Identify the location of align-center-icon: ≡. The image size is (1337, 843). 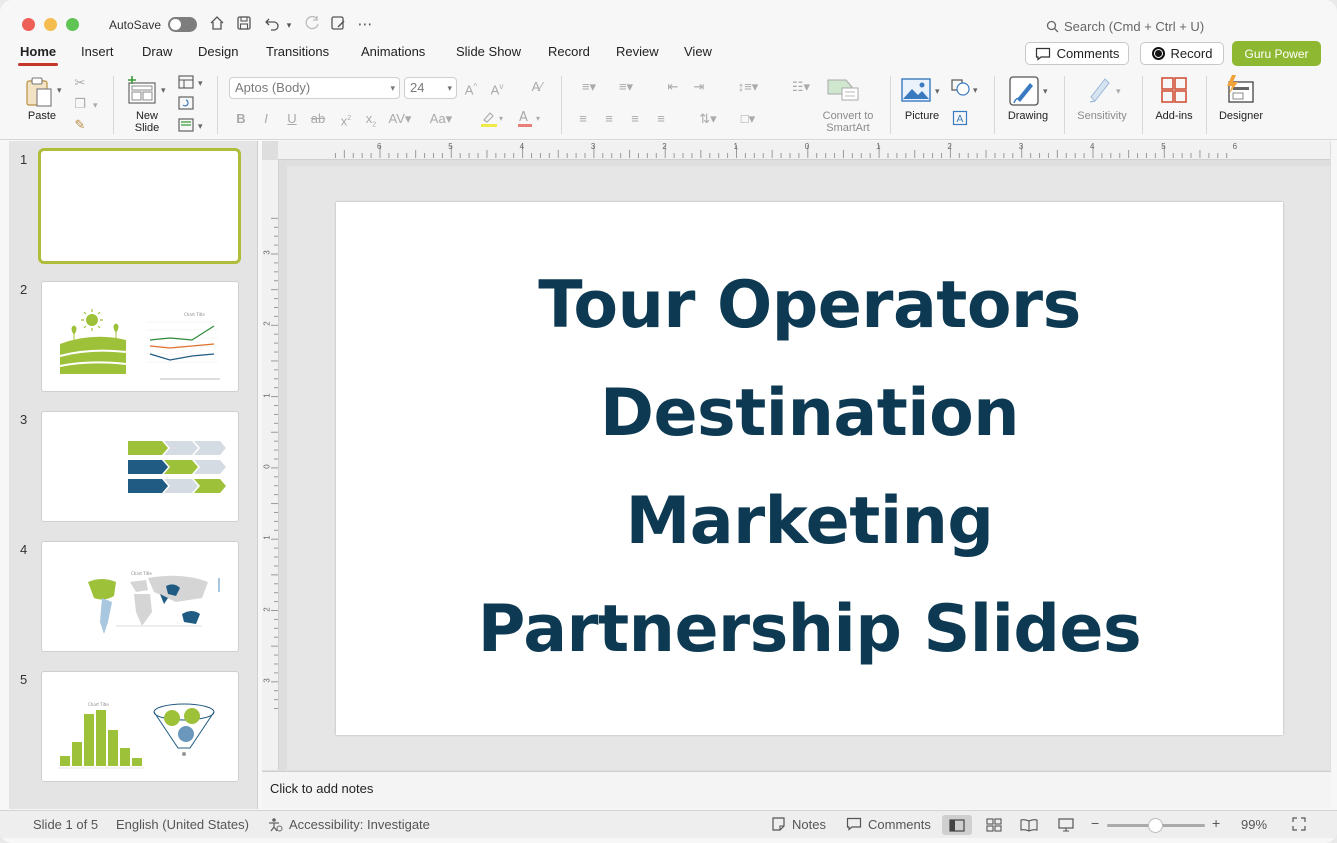
(609, 119).